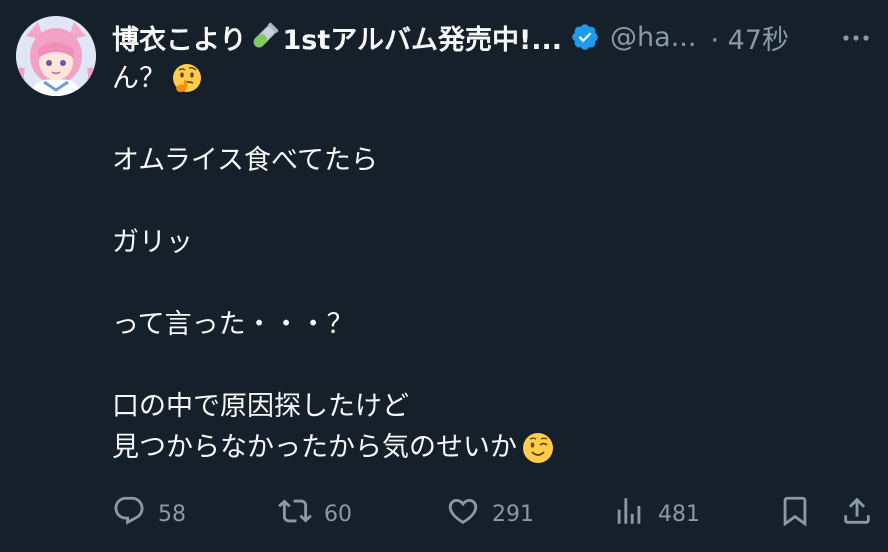  Describe the element at coordinates (129, 514) in the screenshot. I see `reply-icon` at that location.